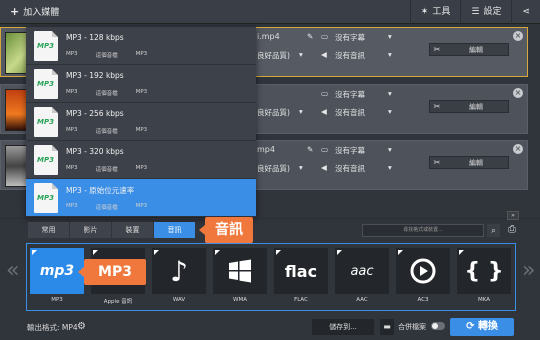  I want to click on tab-audio: 音訊, so click(174, 230).